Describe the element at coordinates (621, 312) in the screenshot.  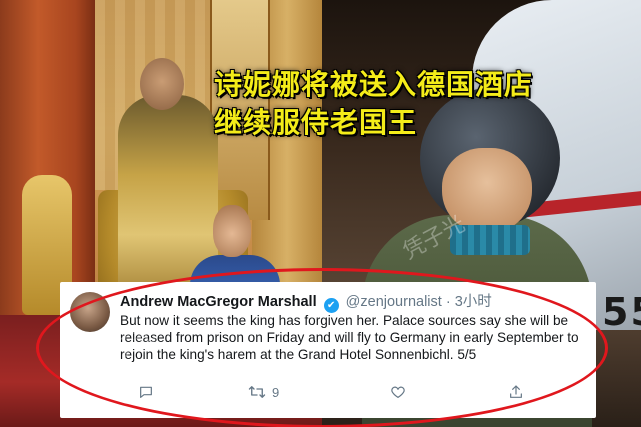
I see `aircraft-number: 55` at that location.